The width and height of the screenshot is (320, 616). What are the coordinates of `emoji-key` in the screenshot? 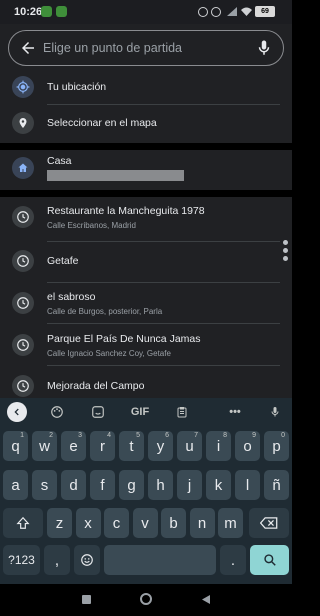 It's located at (87, 560).